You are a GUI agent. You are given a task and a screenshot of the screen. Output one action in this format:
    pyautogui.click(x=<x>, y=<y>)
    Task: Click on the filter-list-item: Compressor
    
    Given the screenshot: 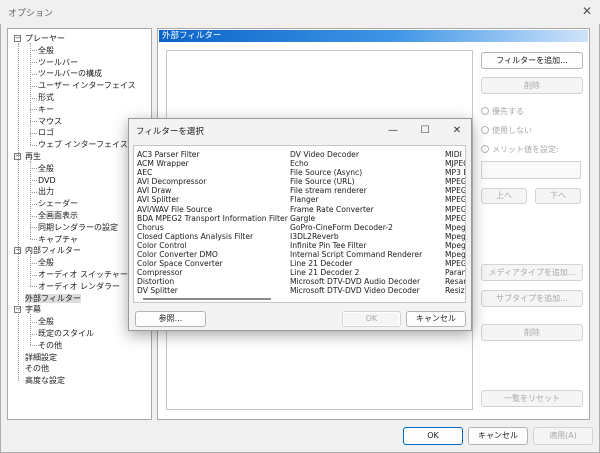 What is the action you would take?
    pyautogui.click(x=212, y=272)
    